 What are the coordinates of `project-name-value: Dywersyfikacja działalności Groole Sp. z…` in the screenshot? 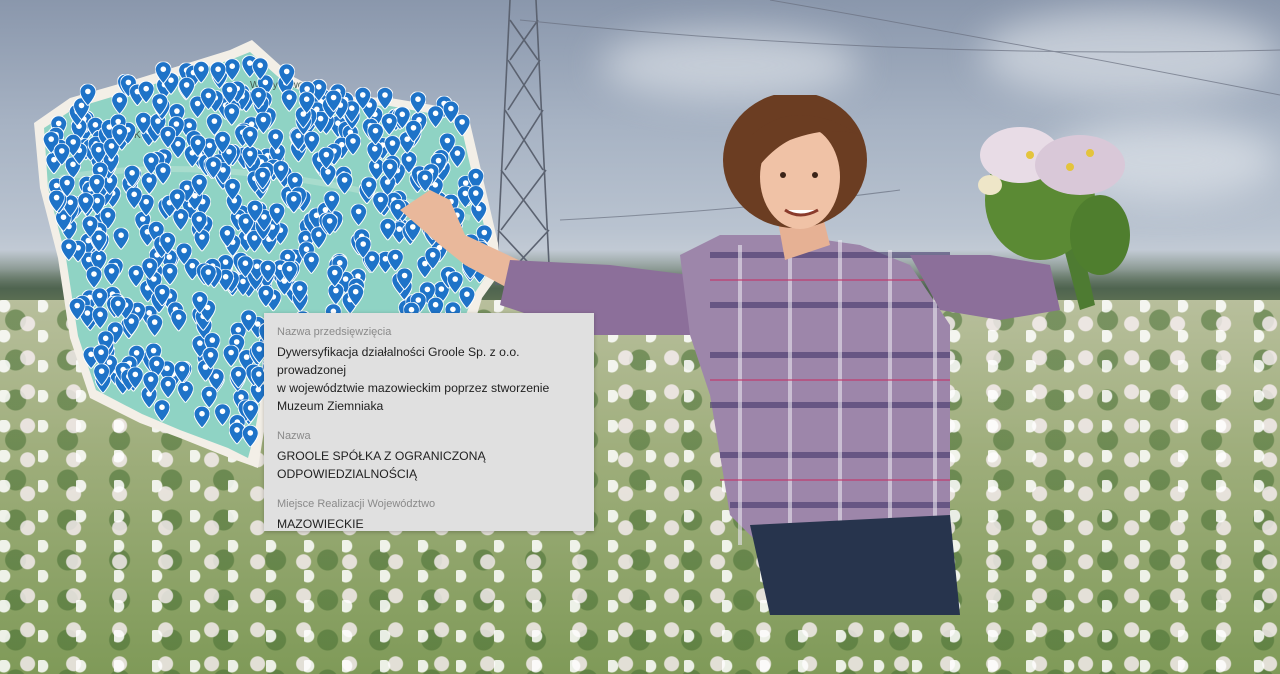 It's located at (435, 379).